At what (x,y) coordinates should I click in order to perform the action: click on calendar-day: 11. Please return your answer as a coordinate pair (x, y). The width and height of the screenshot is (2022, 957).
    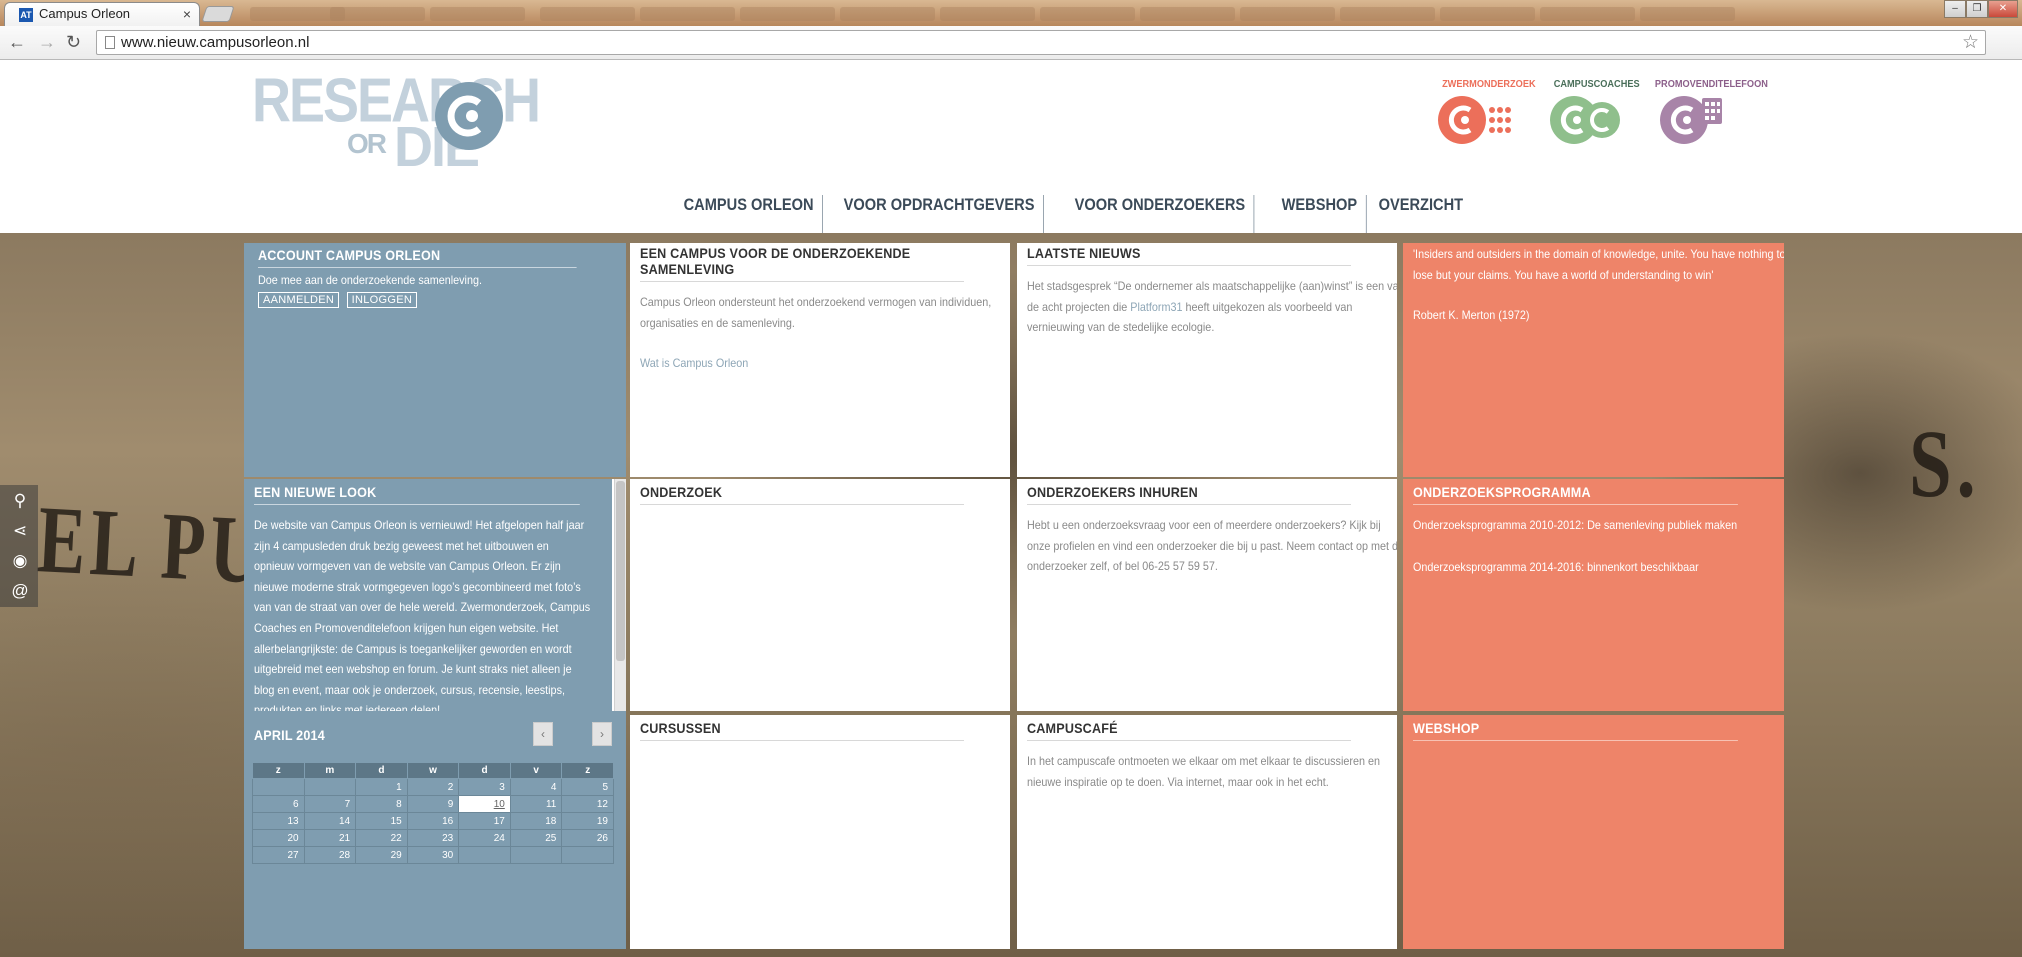
    Looking at the image, I should click on (536, 804).